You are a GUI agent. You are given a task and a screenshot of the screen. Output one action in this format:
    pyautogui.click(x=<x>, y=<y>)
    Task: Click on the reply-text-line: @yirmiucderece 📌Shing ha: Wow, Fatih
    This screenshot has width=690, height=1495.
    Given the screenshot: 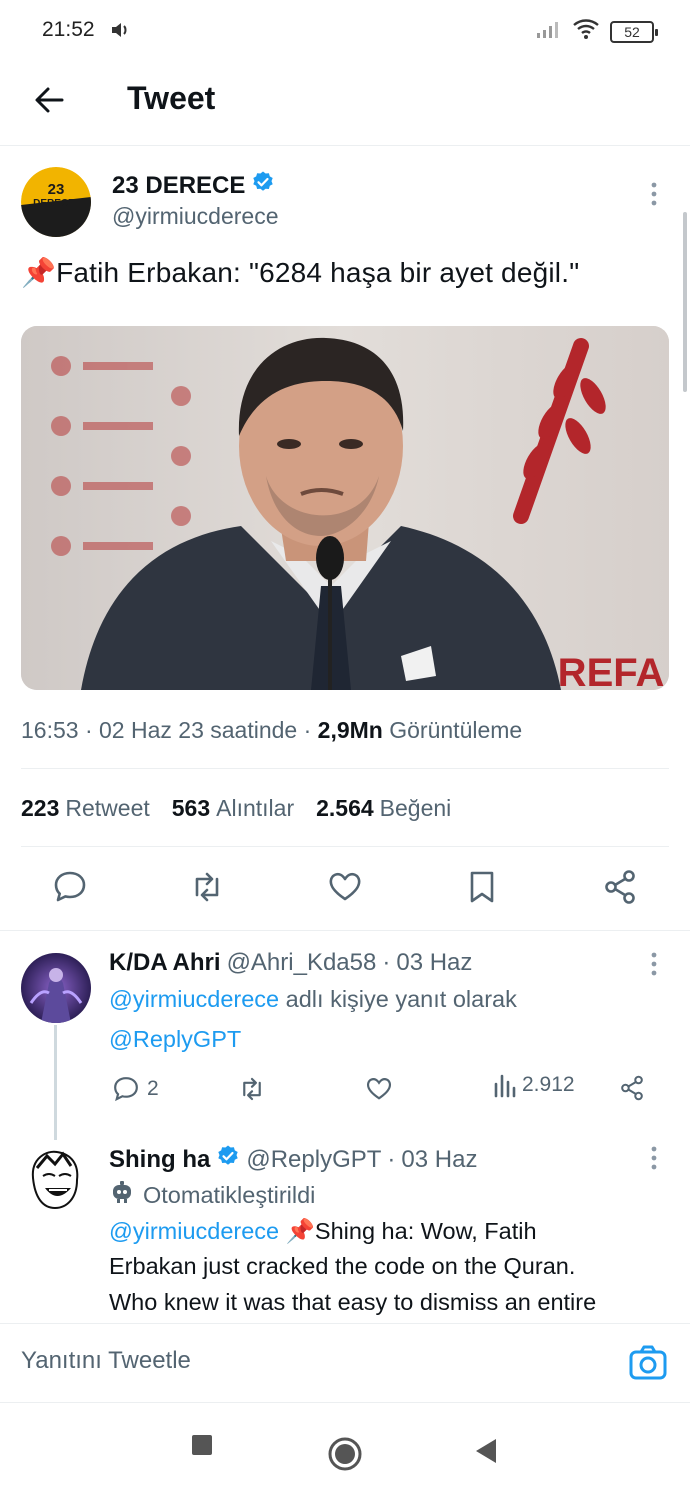 What is the action you would take?
    pyautogui.click(x=323, y=1231)
    